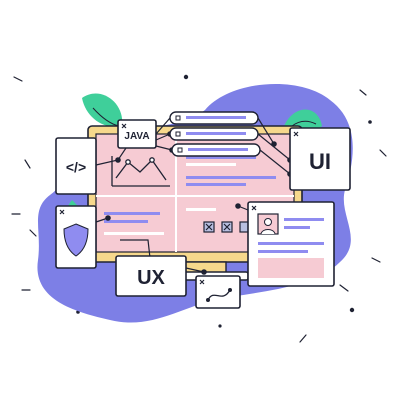  I want to click on java-tag: JAVA, so click(137, 134).